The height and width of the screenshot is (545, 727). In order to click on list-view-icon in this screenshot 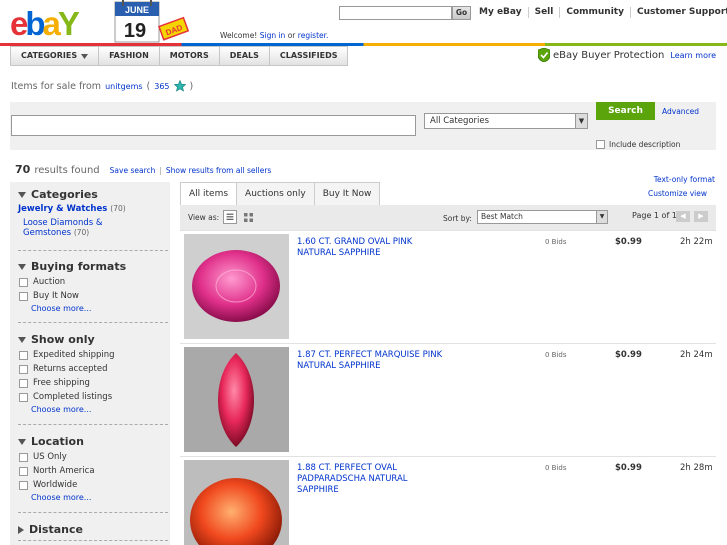, I will do `click(230, 217)`.